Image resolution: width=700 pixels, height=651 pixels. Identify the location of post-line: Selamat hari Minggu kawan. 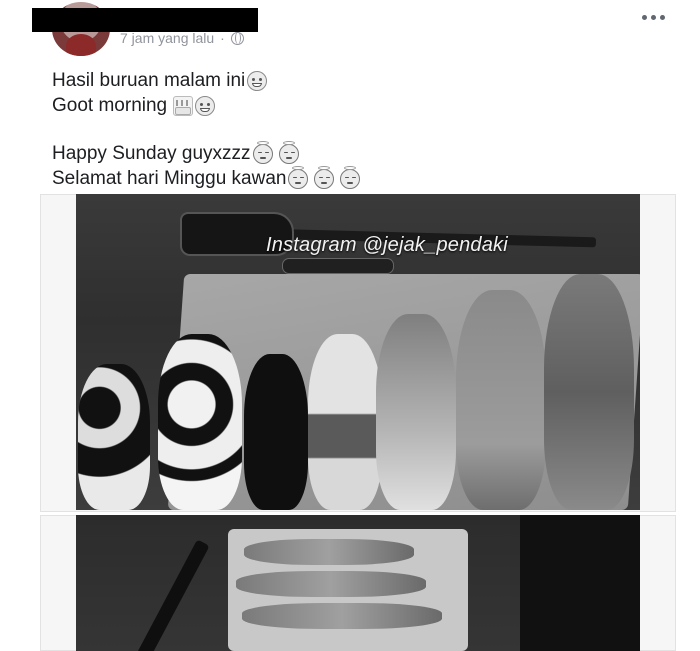
(206, 178).